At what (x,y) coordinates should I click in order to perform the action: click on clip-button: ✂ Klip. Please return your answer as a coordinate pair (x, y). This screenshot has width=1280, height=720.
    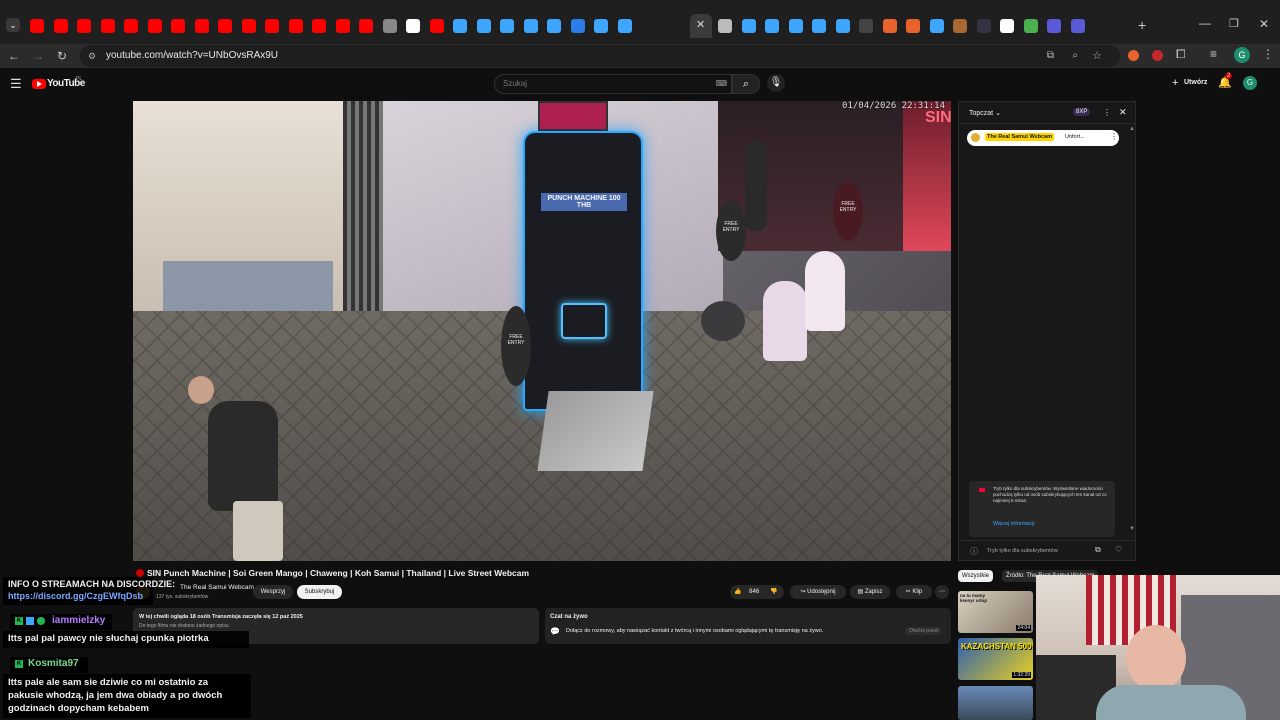
    Looking at the image, I should click on (914, 592).